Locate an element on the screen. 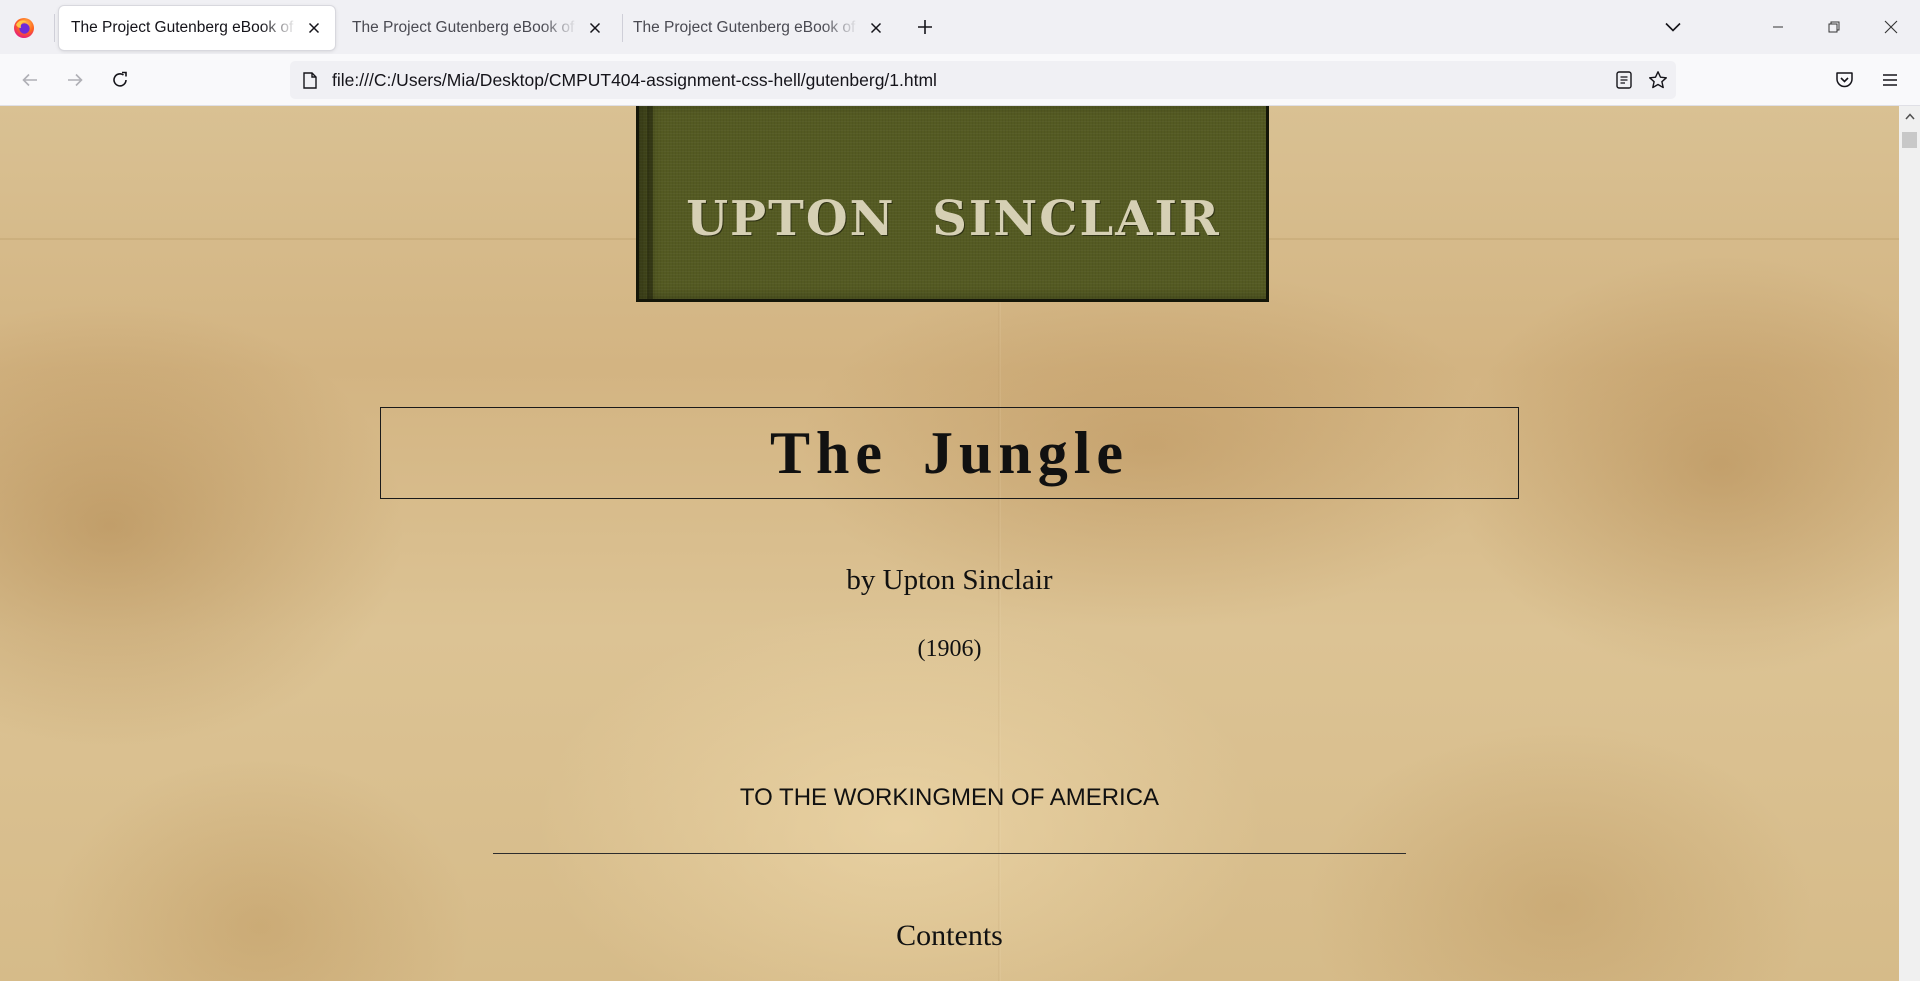  firefox-logo-icon is located at coordinates (24, 28).